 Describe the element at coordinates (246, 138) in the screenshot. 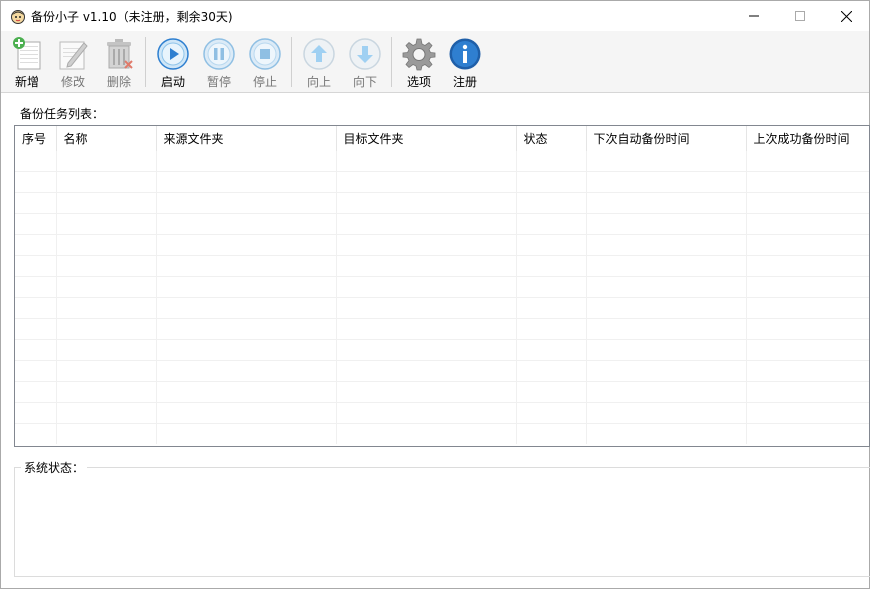

I see `column-header-source-folder: 来源文件夹` at that location.